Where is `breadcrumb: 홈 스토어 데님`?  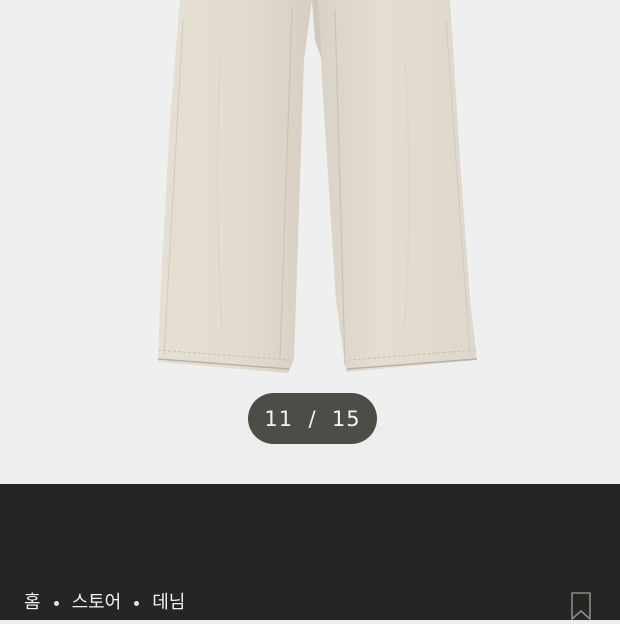
breadcrumb: 홈 스토어 데님 is located at coordinates (104, 601).